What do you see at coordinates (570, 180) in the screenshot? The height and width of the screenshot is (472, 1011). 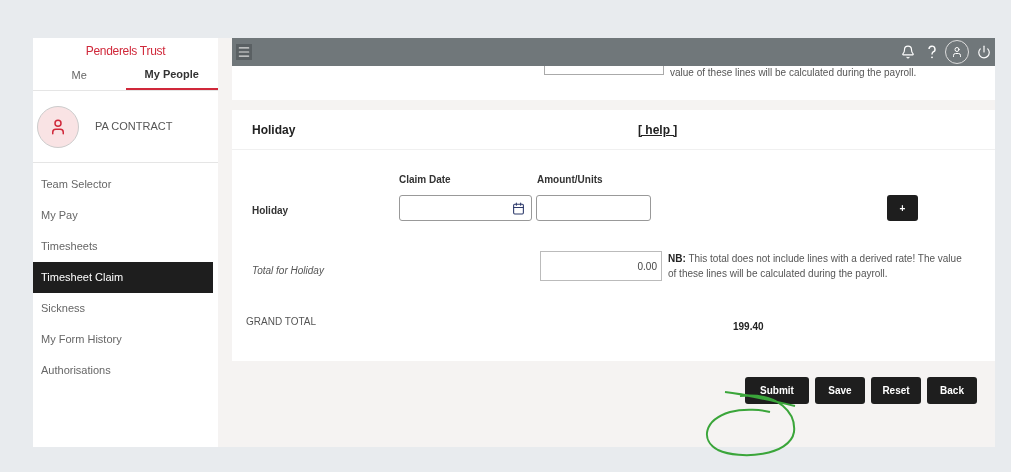 I see `column-header: Amount/Units` at bounding box center [570, 180].